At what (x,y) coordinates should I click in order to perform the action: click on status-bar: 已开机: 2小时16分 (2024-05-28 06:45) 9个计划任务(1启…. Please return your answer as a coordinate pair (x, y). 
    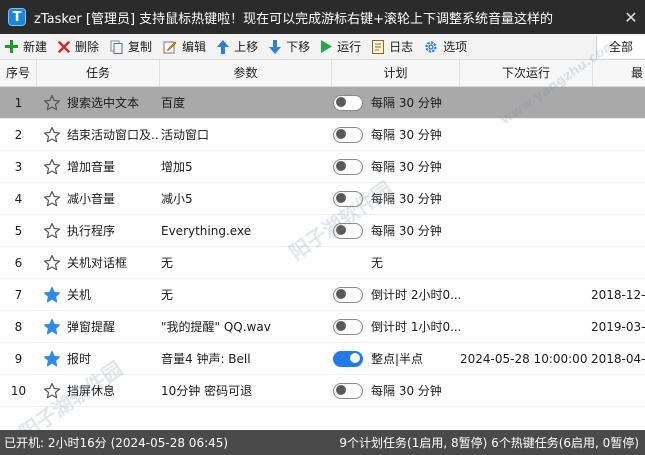
    Looking at the image, I should click on (322, 442).